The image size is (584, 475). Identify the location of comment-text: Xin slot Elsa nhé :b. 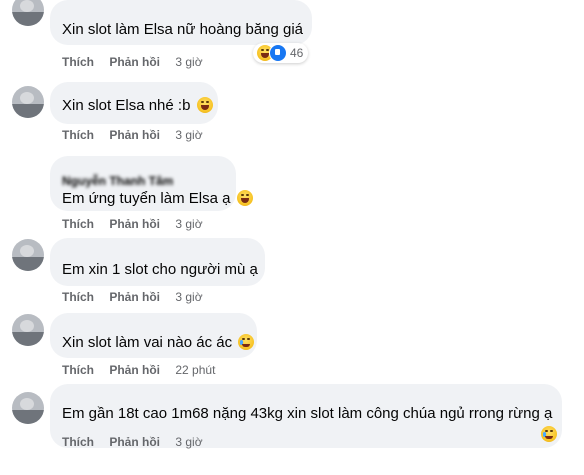
(137, 106).